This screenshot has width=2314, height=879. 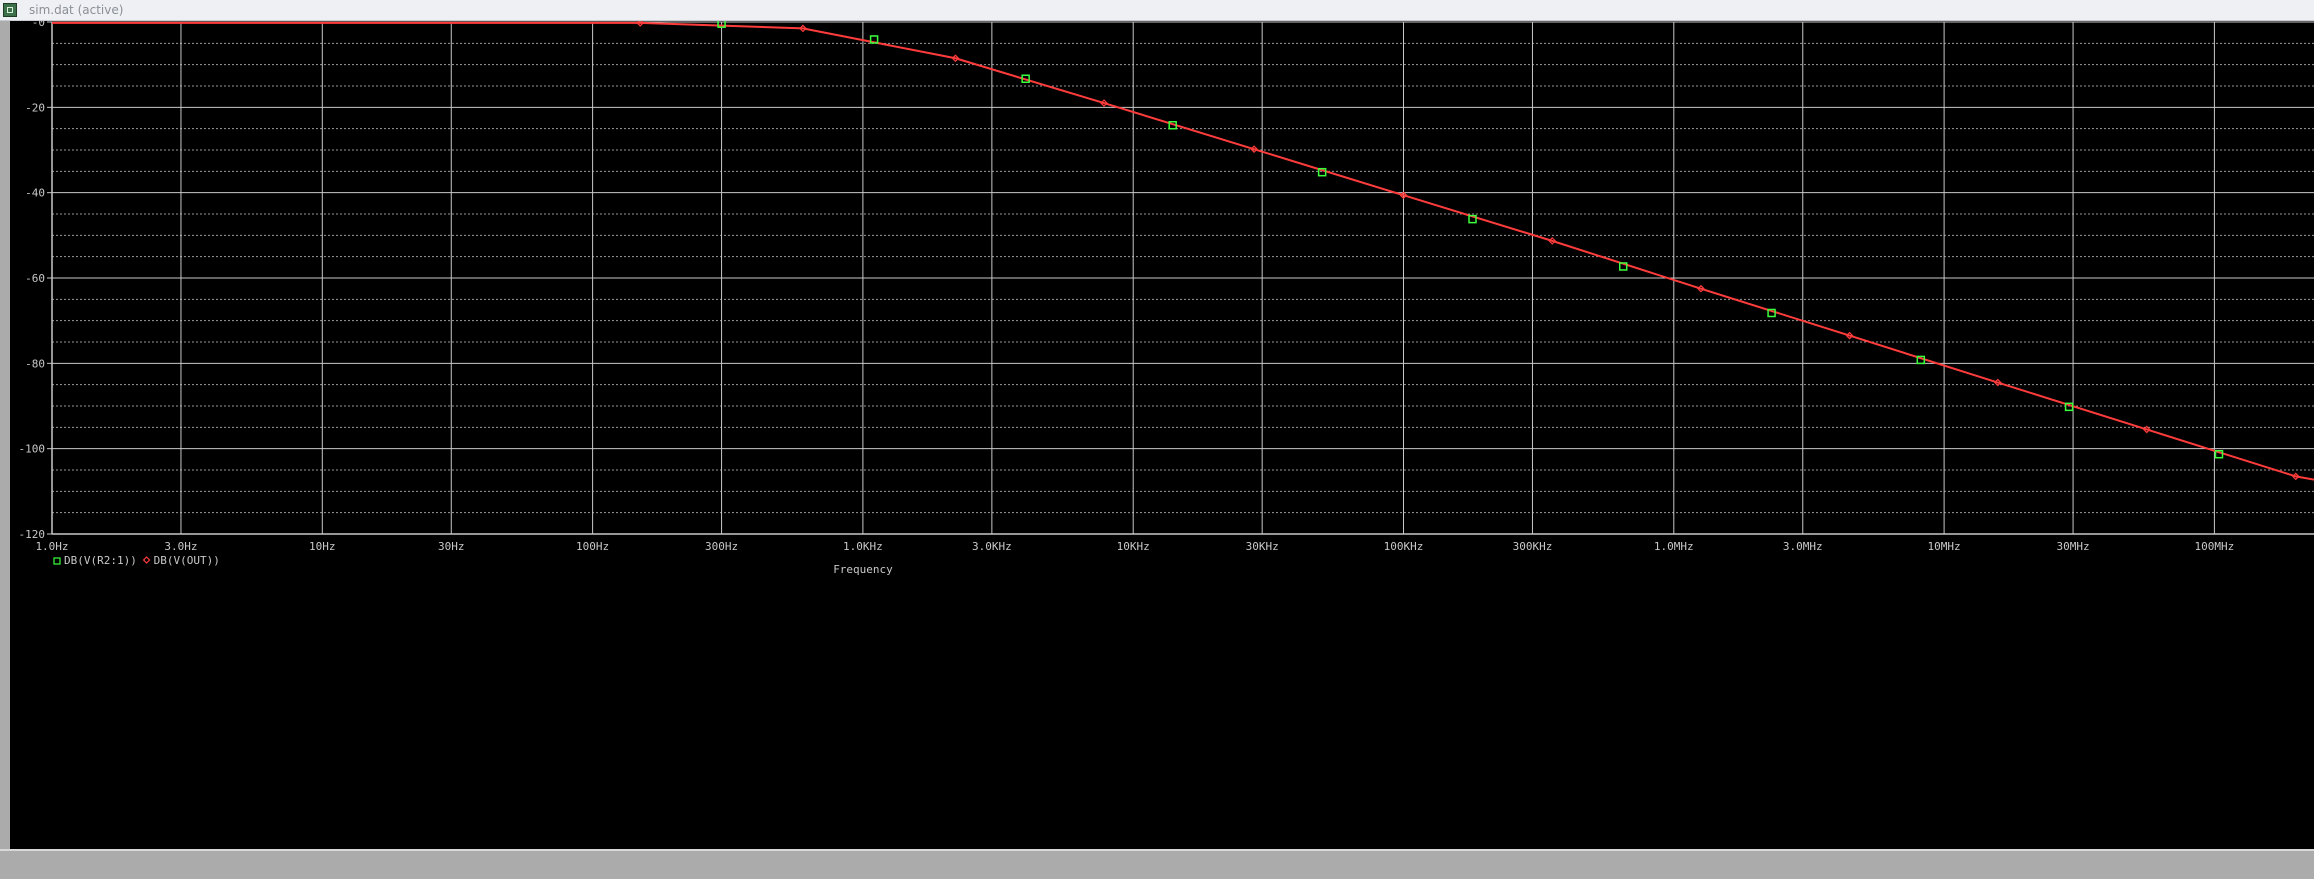 What do you see at coordinates (38, 25) in the screenshot?
I see `y-tick-label: -0` at bounding box center [38, 25].